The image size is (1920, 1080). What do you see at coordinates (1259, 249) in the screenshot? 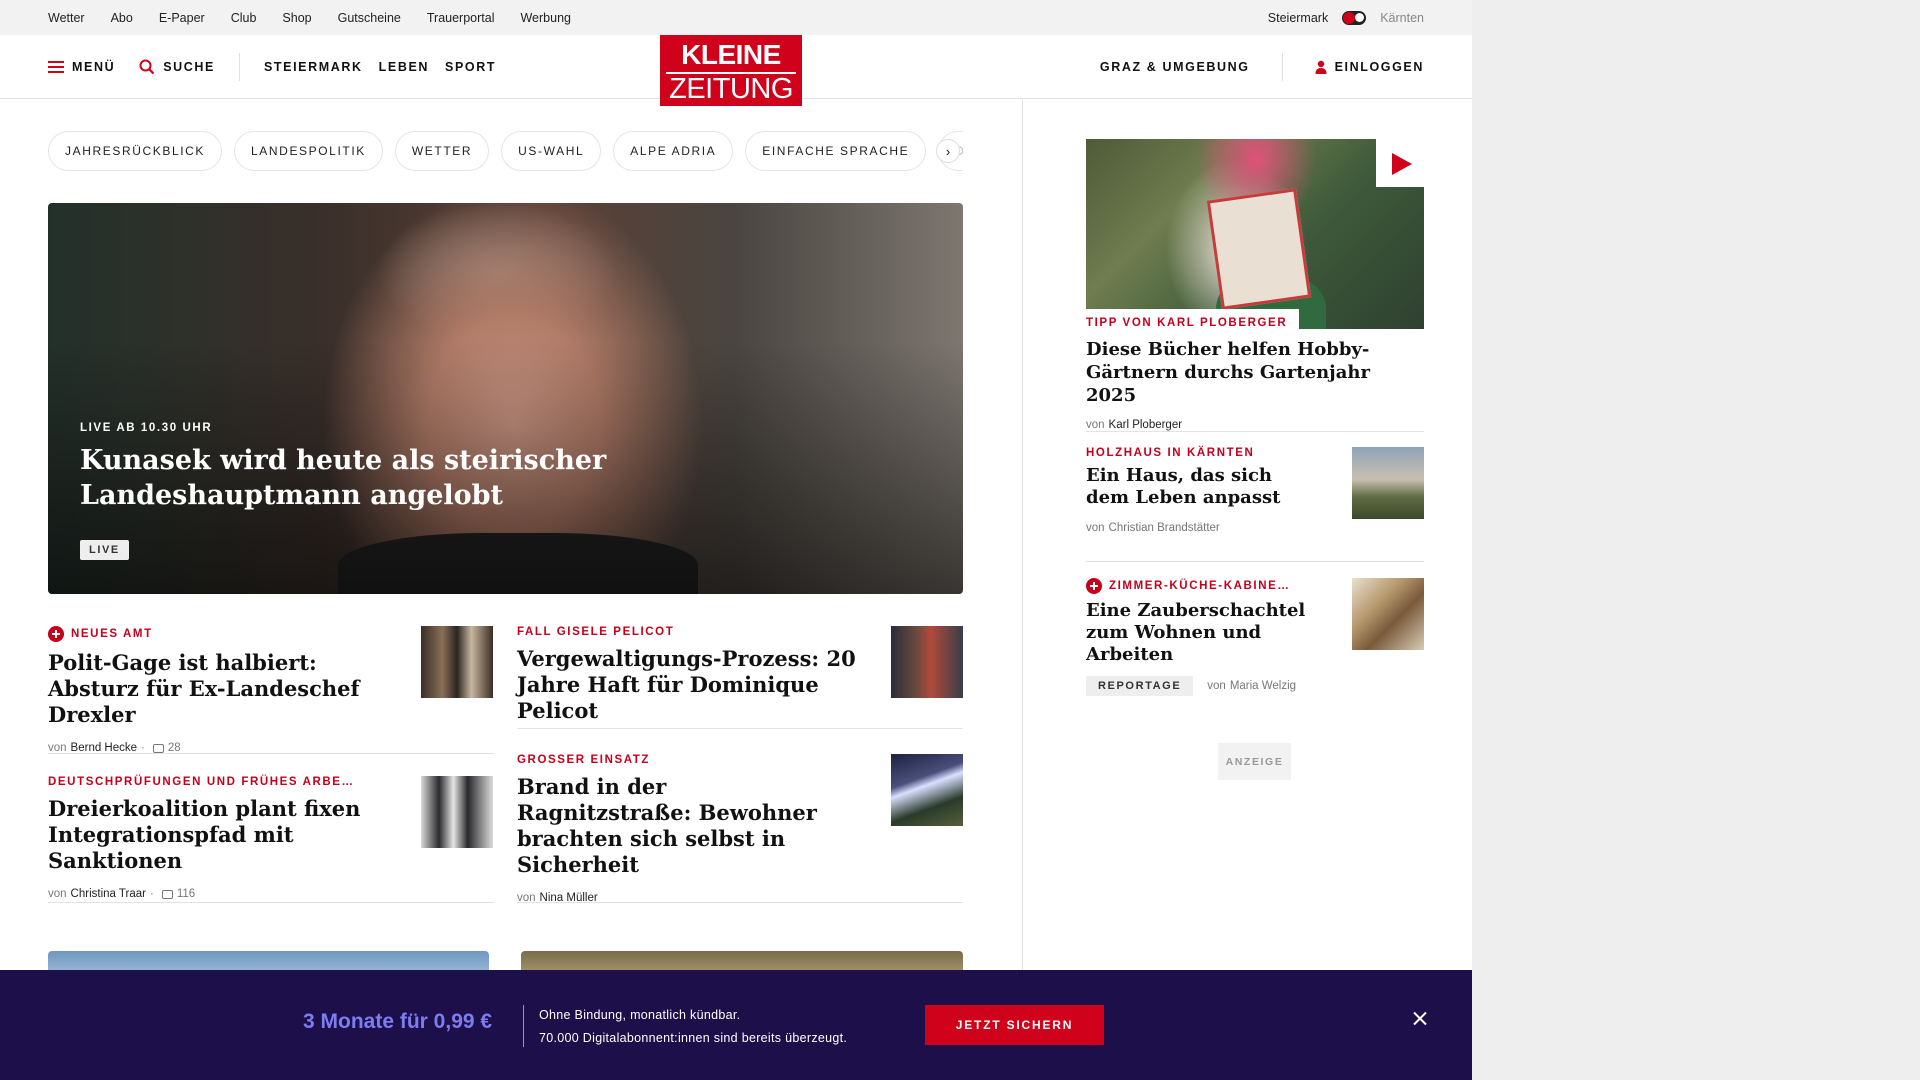
I see `image-book` at bounding box center [1259, 249].